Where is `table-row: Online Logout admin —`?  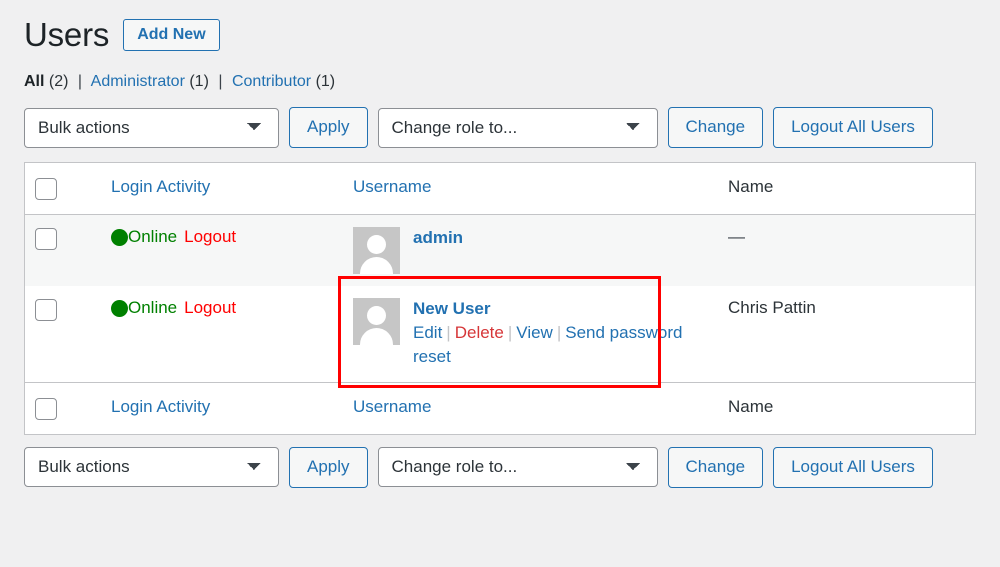
table-row: Online Logout admin — is located at coordinates (500, 250).